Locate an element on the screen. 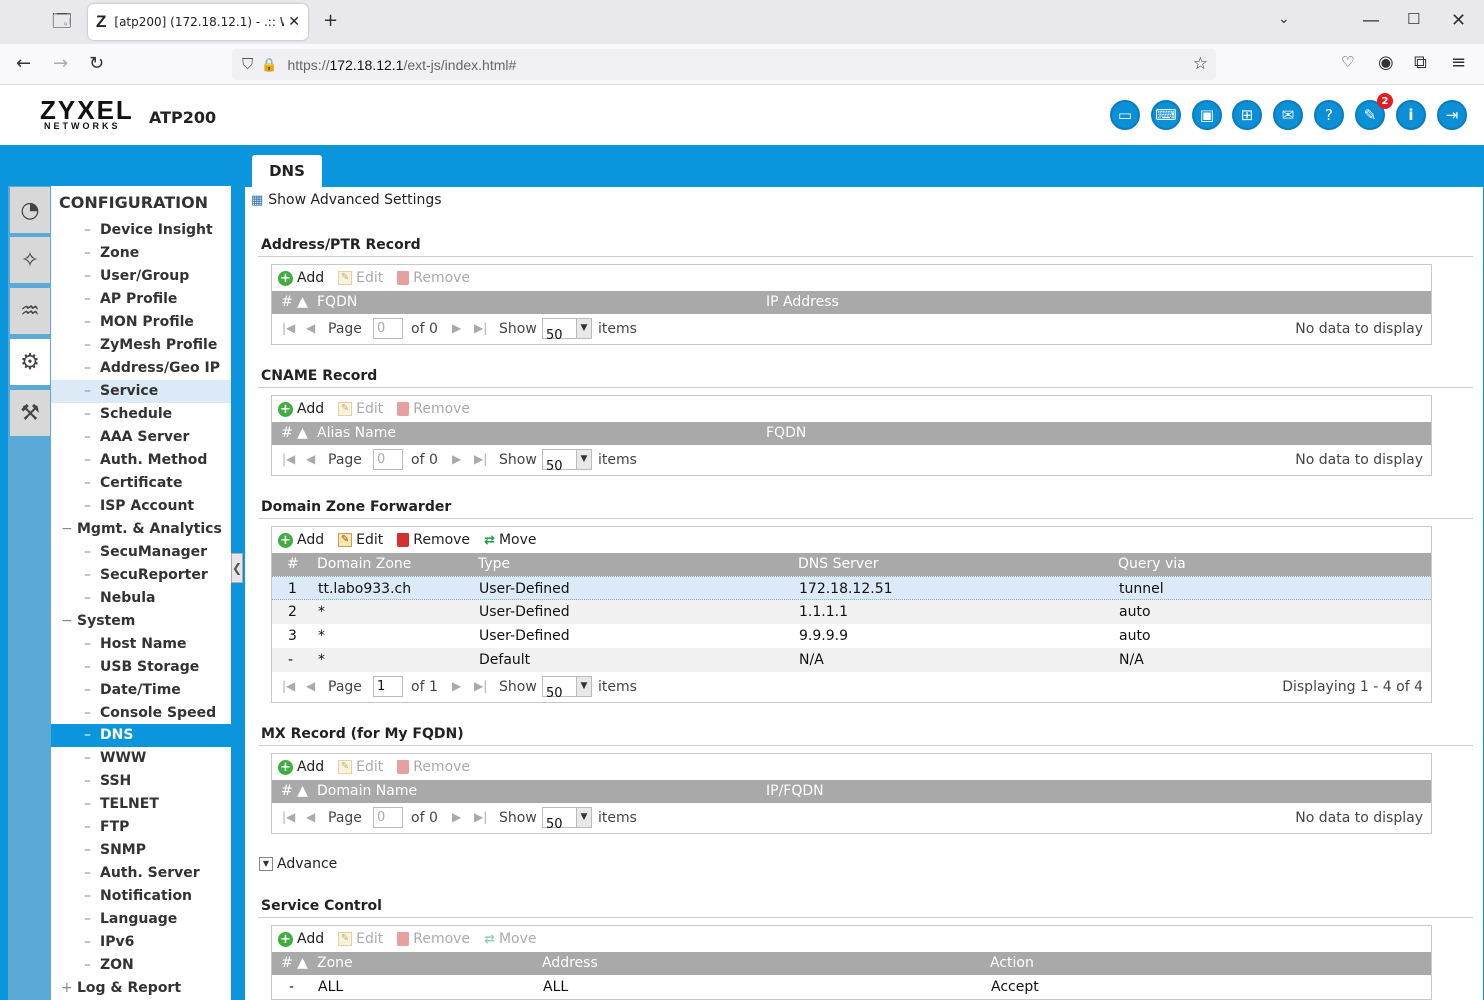  sidebar-item-address-geo-ip: – Address/Geo IP is located at coordinates (141, 368).